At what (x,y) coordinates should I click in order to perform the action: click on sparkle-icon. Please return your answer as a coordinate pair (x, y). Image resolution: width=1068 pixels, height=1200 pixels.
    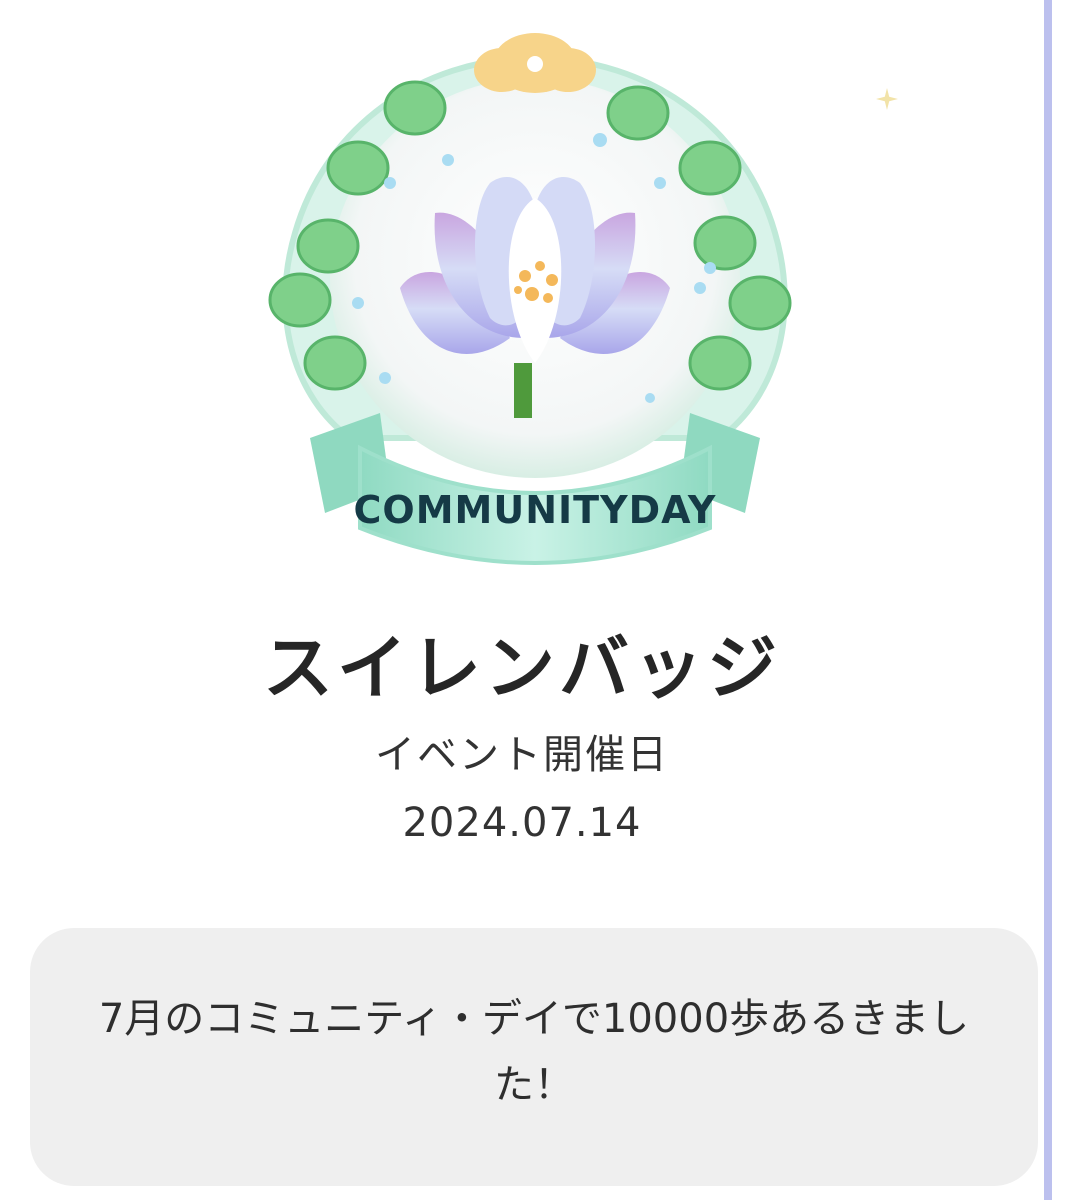
    Looking at the image, I should click on (887, 99).